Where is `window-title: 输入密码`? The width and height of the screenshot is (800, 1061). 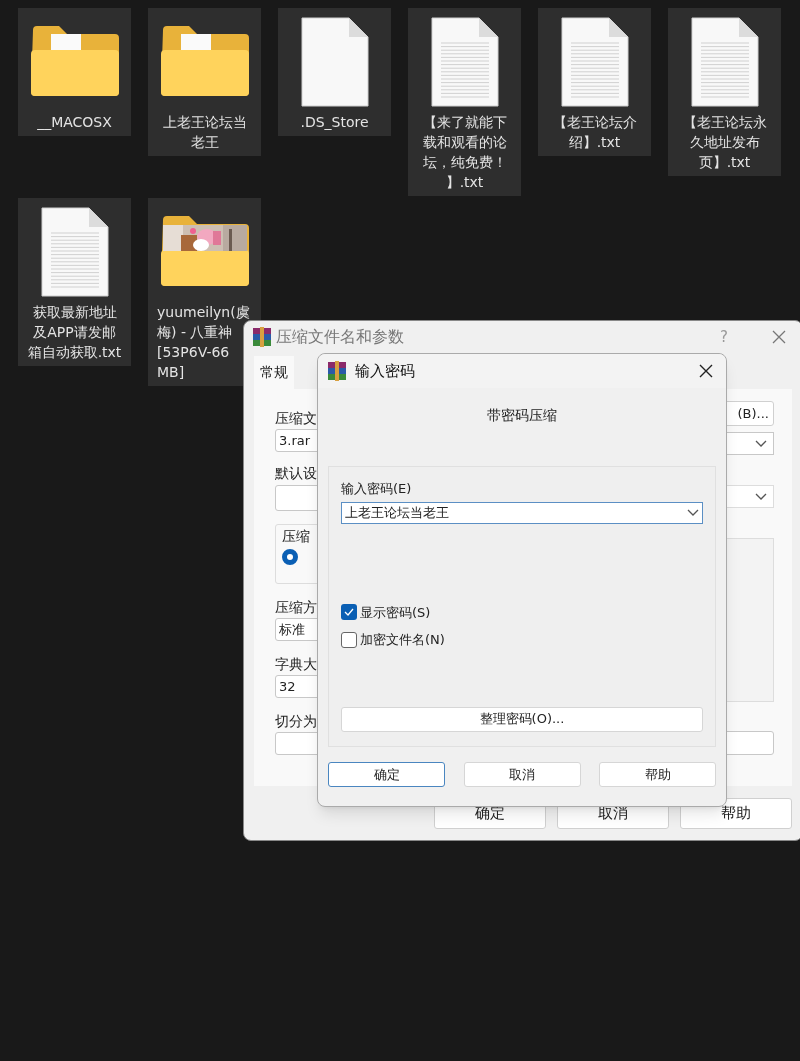
window-title: 输入密码 is located at coordinates (385, 371).